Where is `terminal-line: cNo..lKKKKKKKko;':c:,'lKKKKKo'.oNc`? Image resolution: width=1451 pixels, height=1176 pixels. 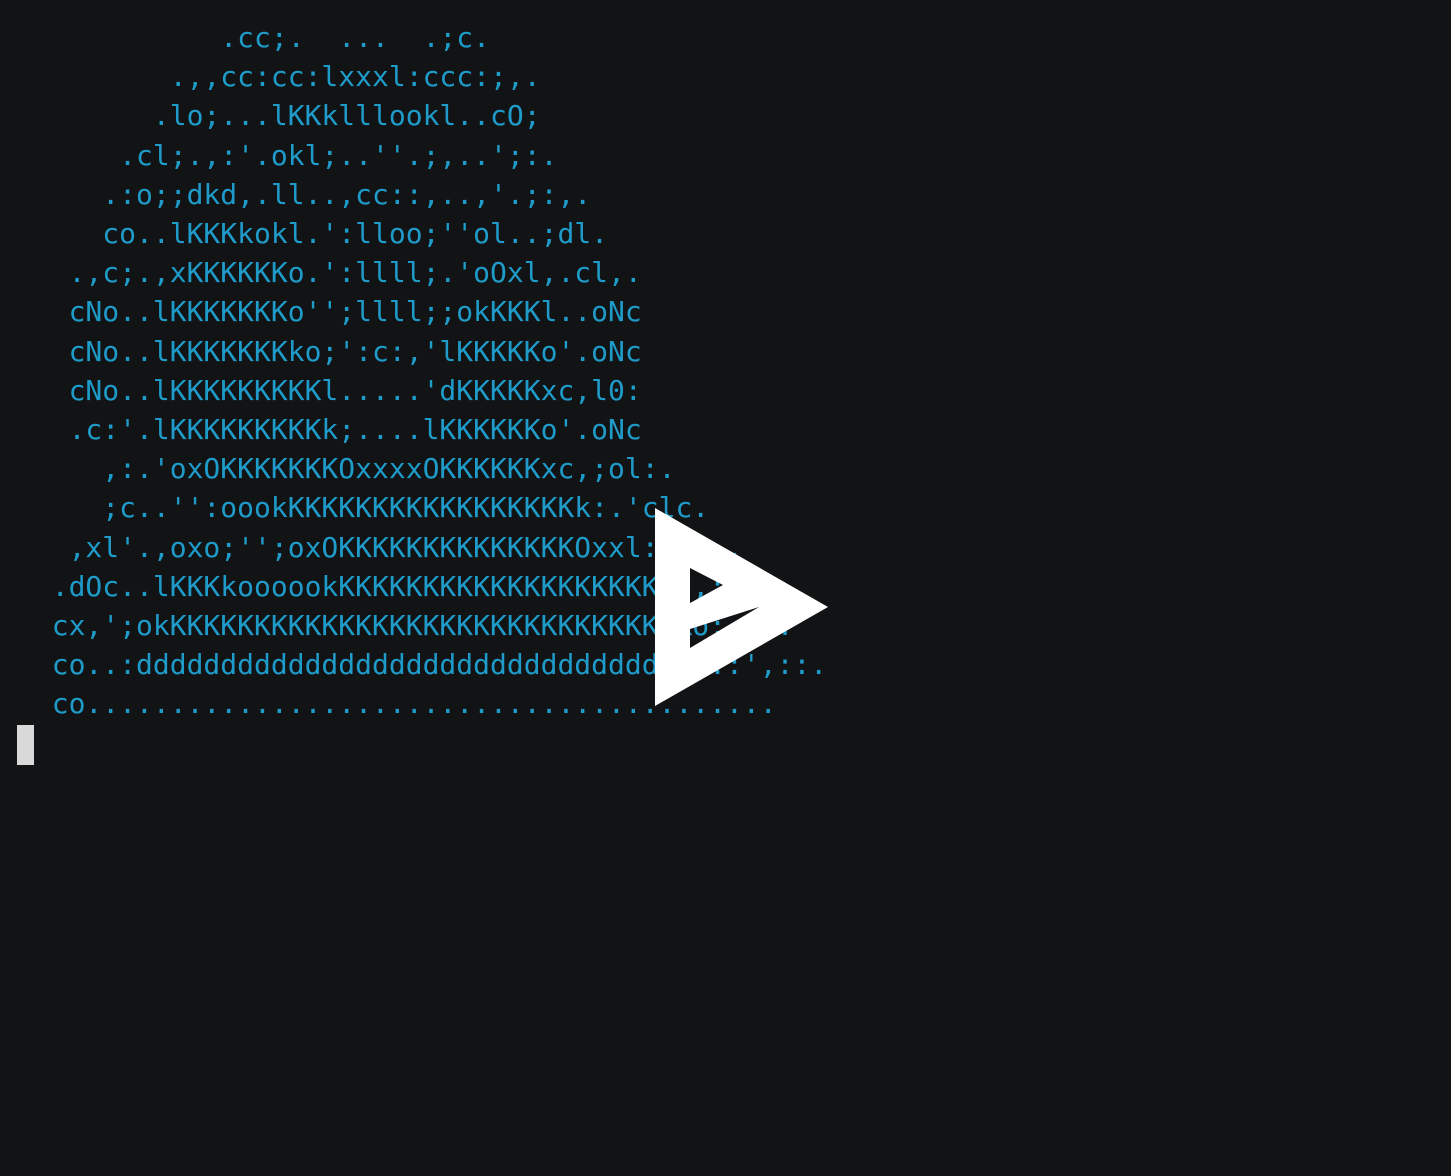
terminal-line: cNo..lKKKKKKKko;':c:,'lKKKKKo'.oNc is located at coordinates (330, 351).